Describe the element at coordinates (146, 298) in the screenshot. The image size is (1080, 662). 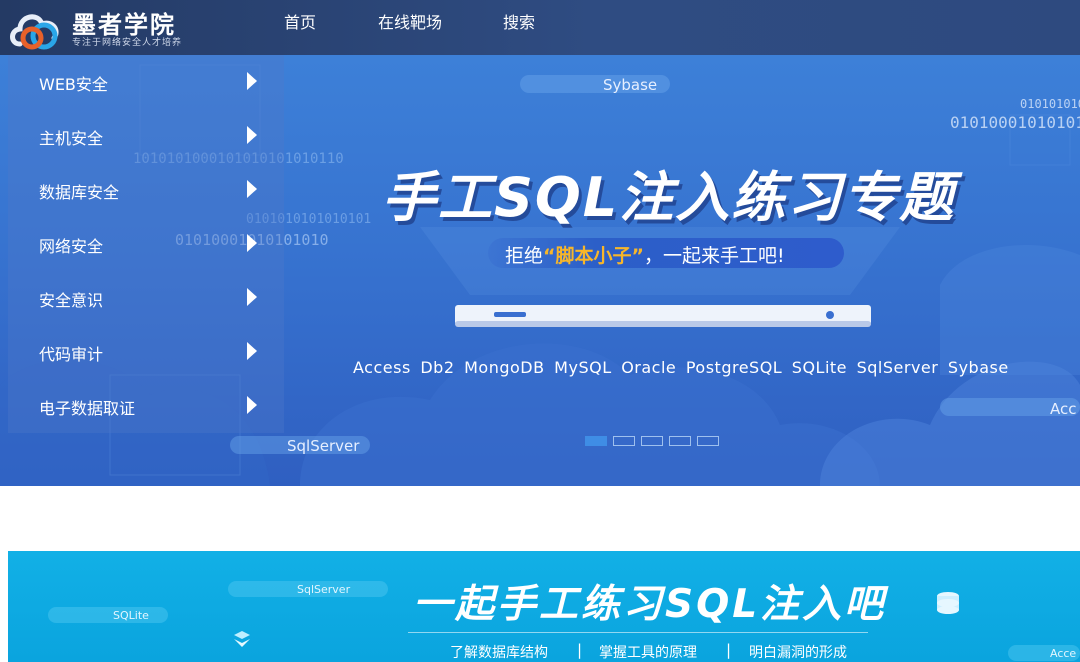
I see `menu-item-security-awareness: 安全意识` at that location.